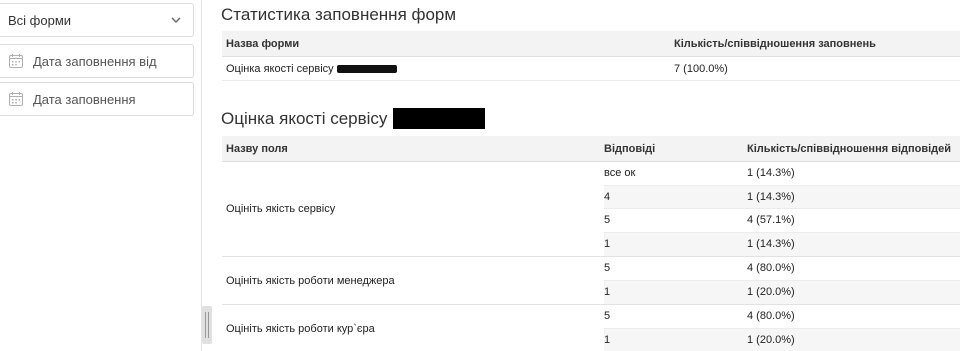 The image size is (960, 351). I want to click on form-name: Оцінка якості сервісу, so click(280, 68).